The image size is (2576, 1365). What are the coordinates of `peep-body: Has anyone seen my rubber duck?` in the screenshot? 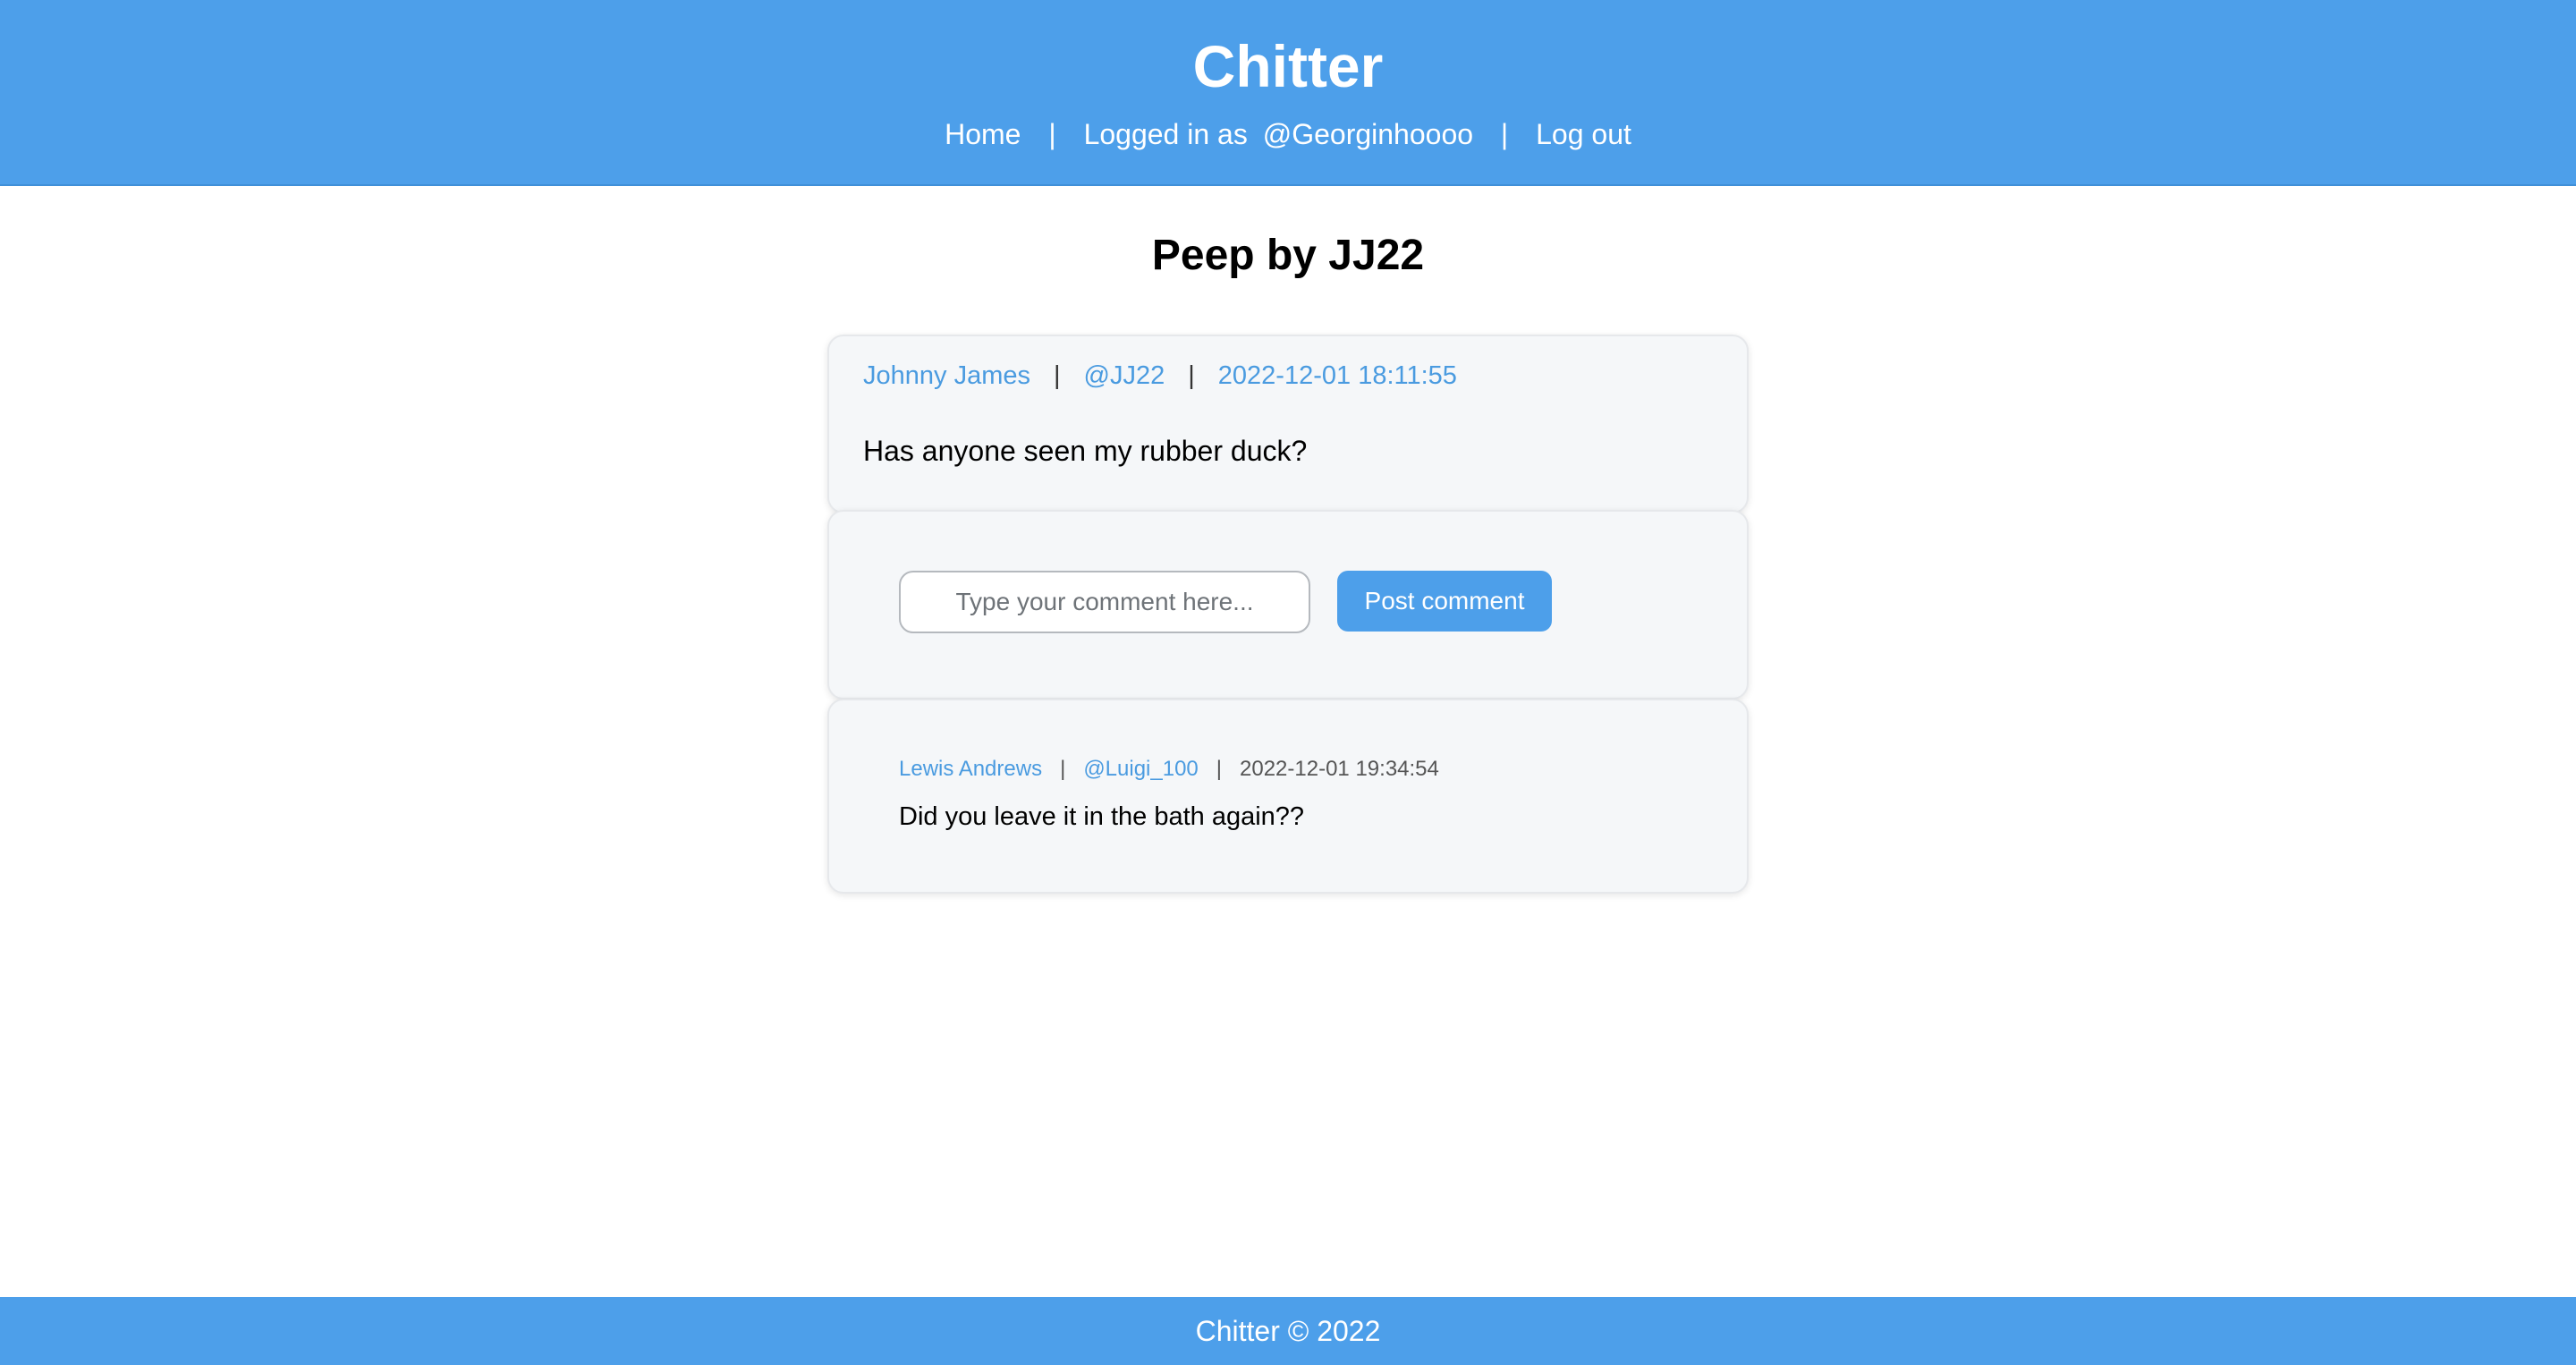 It's located at (1085, 451).